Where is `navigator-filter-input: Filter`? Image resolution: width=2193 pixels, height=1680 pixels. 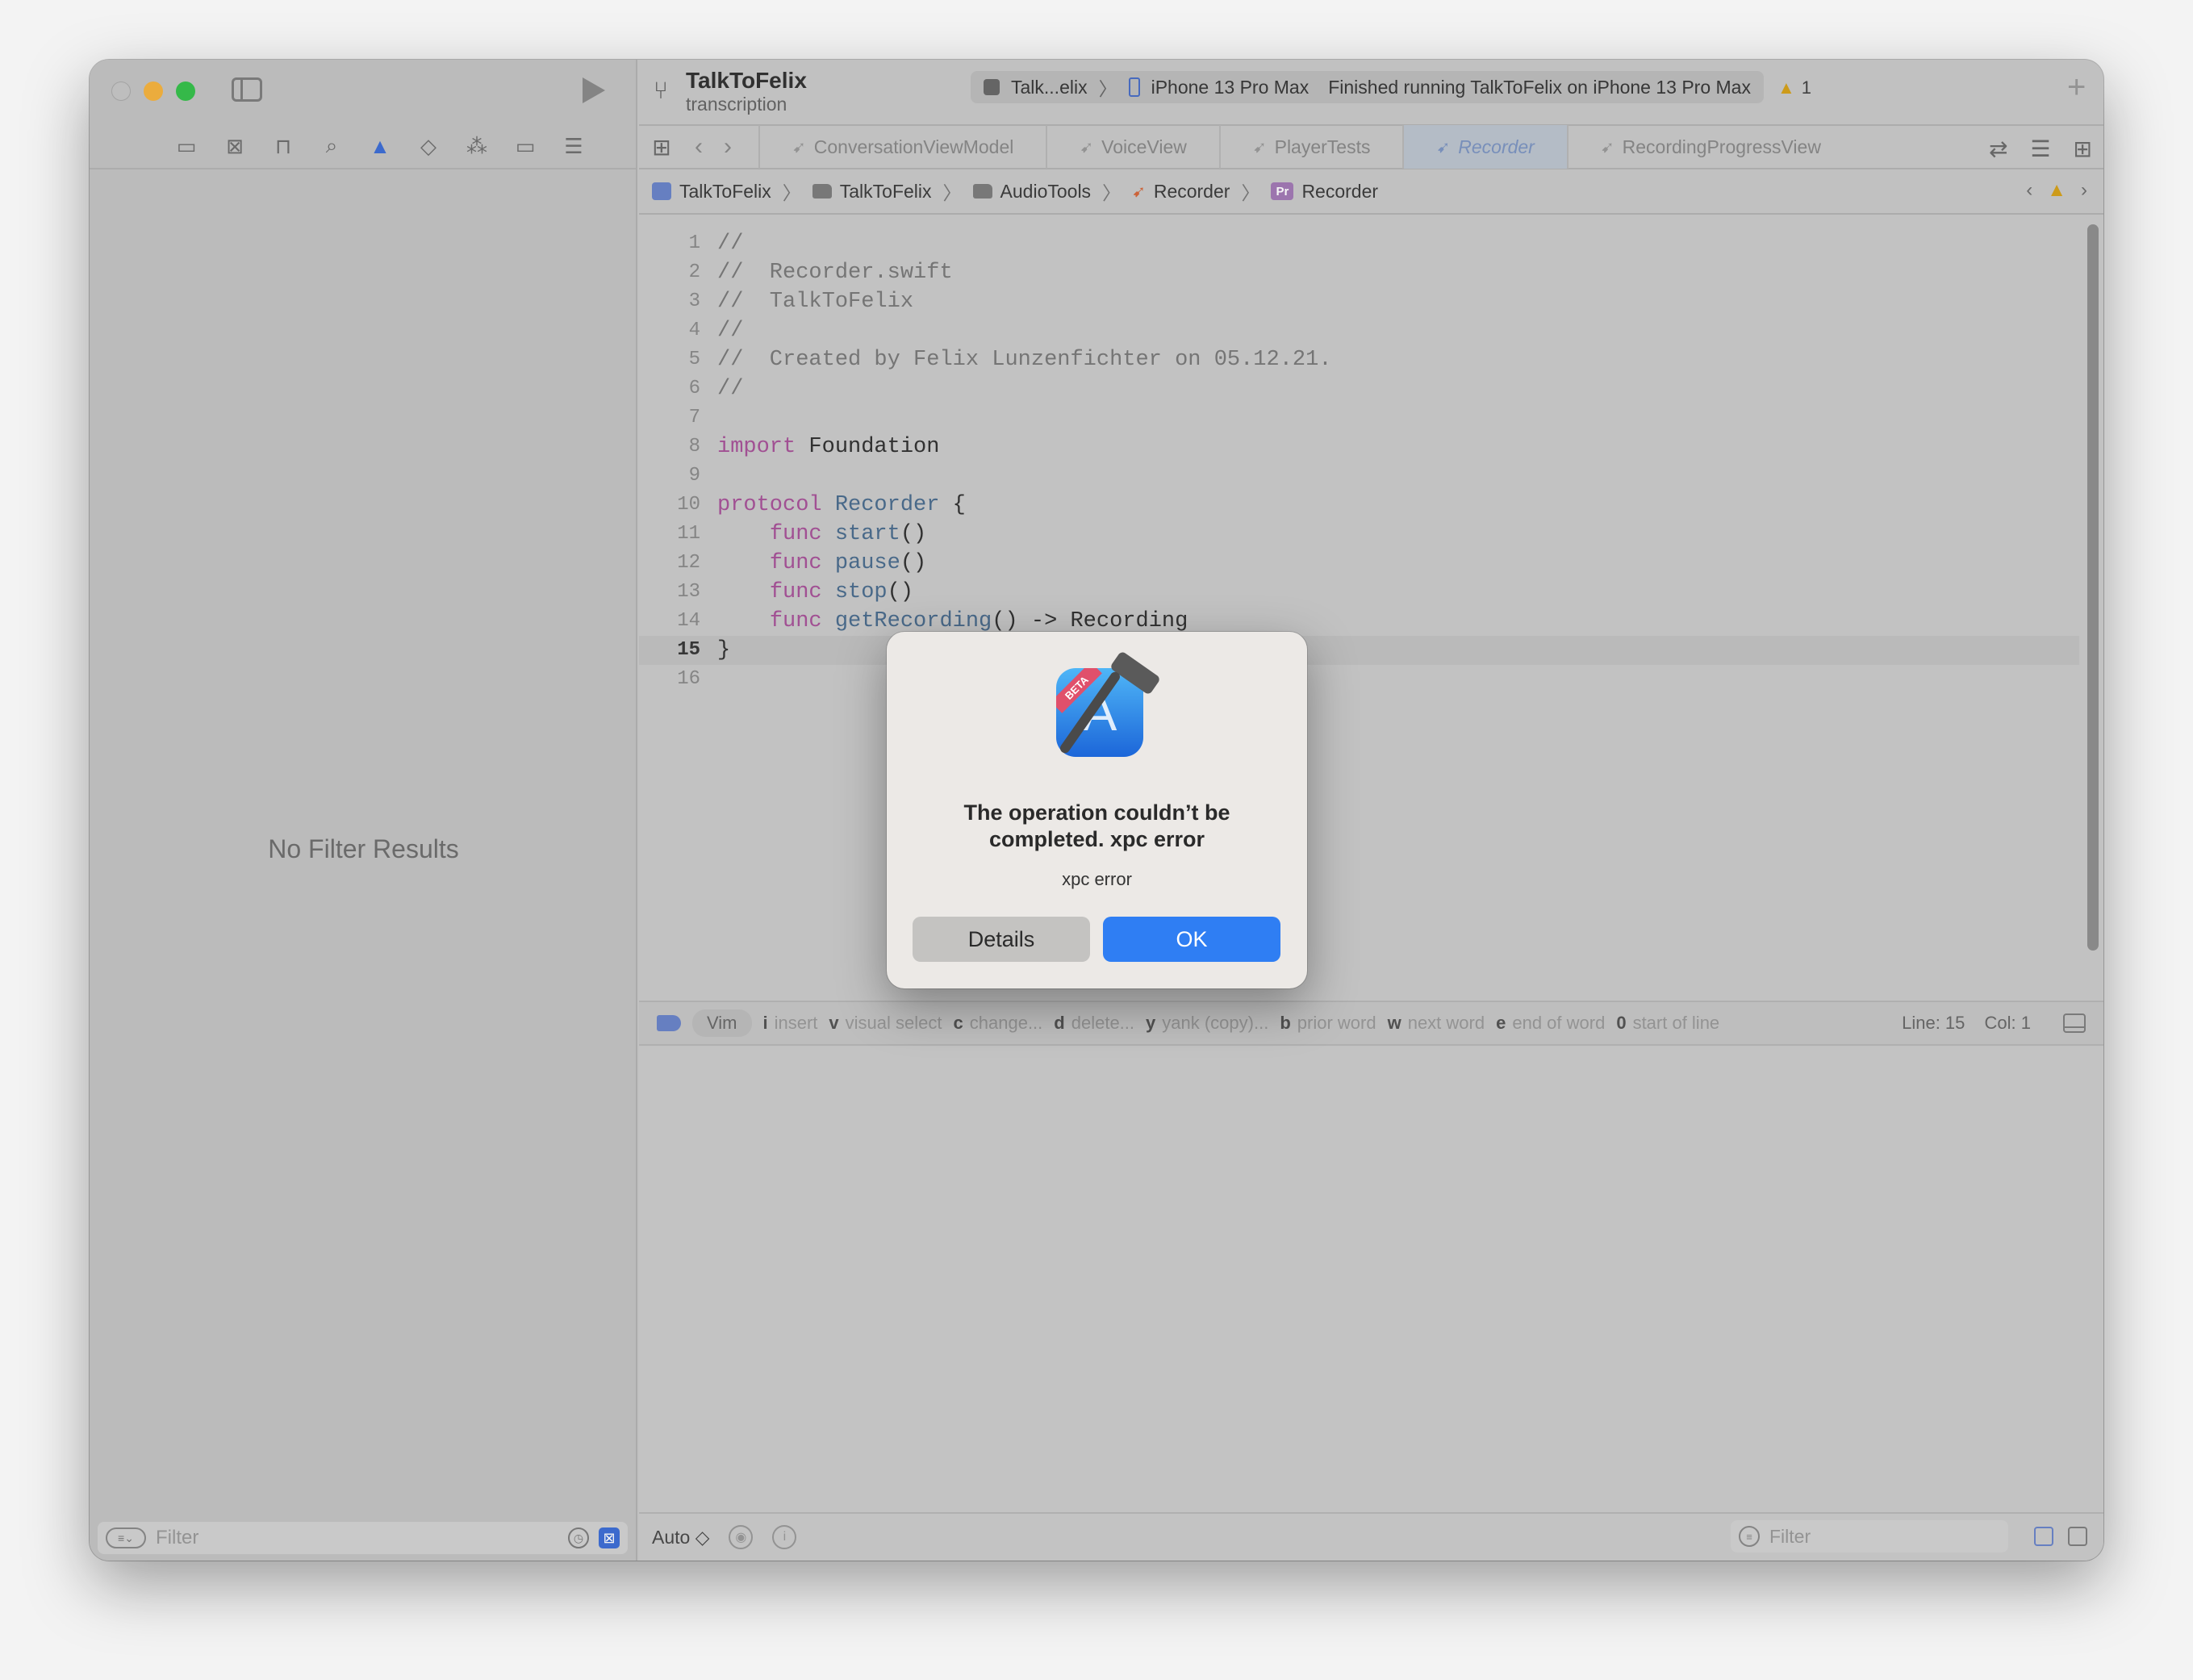 navigator-filter-input: Filter is located at coordinates (357, 1538).